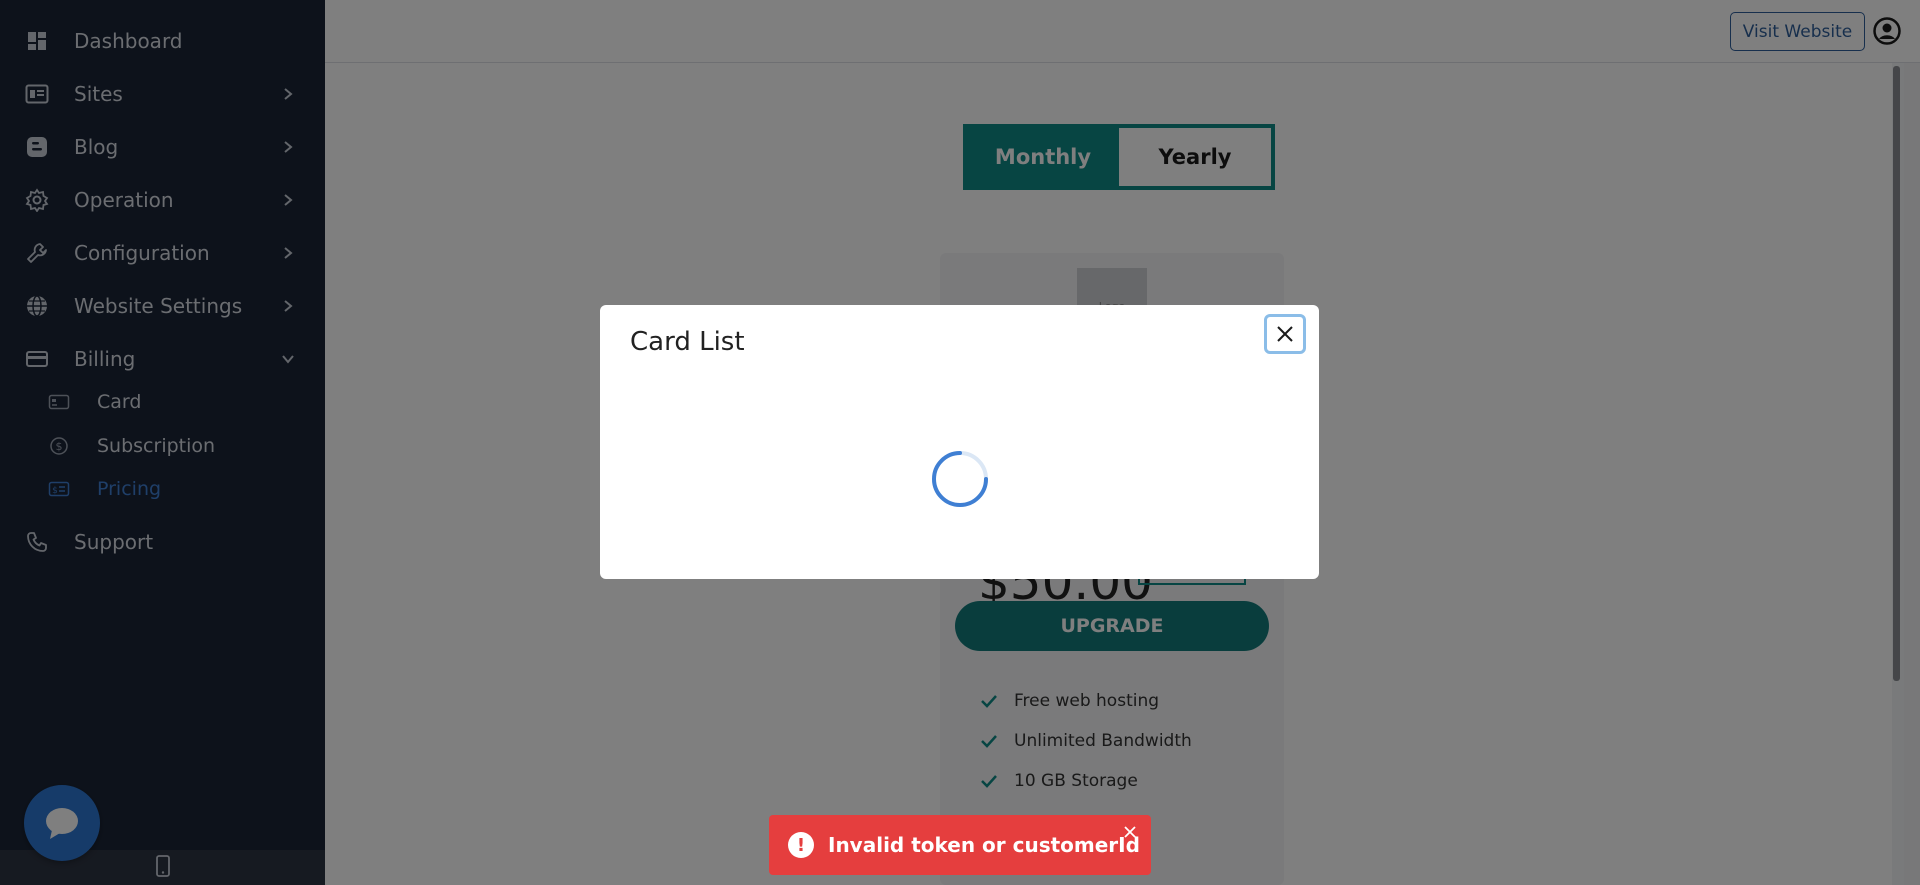 The image size is (1920, 885). Describe the element at coordinates (1130, 832) in the screenshot. I see `toast-close-icon` at that location.